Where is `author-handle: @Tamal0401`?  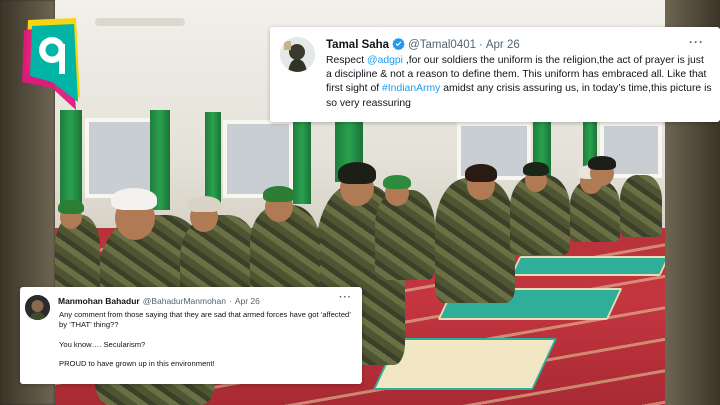 author-handle: @Tamal0401 is located at coordinates (442, 45).